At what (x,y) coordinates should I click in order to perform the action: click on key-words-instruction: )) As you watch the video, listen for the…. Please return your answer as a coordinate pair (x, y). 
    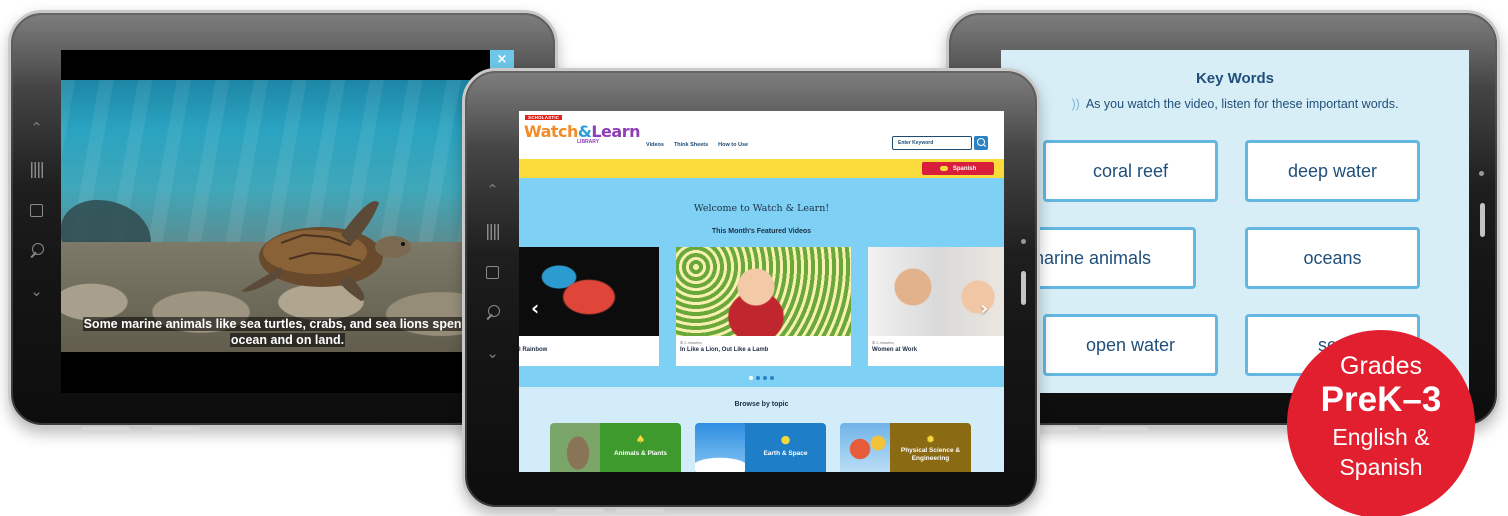
    Looking at the image, I should click on (1235, 104).